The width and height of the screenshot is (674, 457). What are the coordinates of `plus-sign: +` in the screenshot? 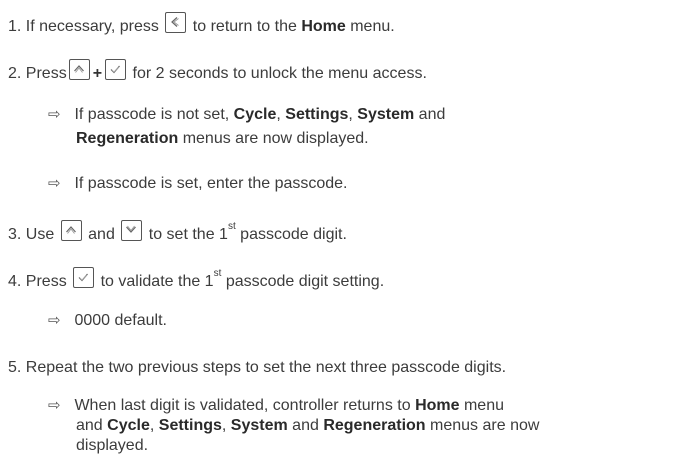 It's located at (97, 73).